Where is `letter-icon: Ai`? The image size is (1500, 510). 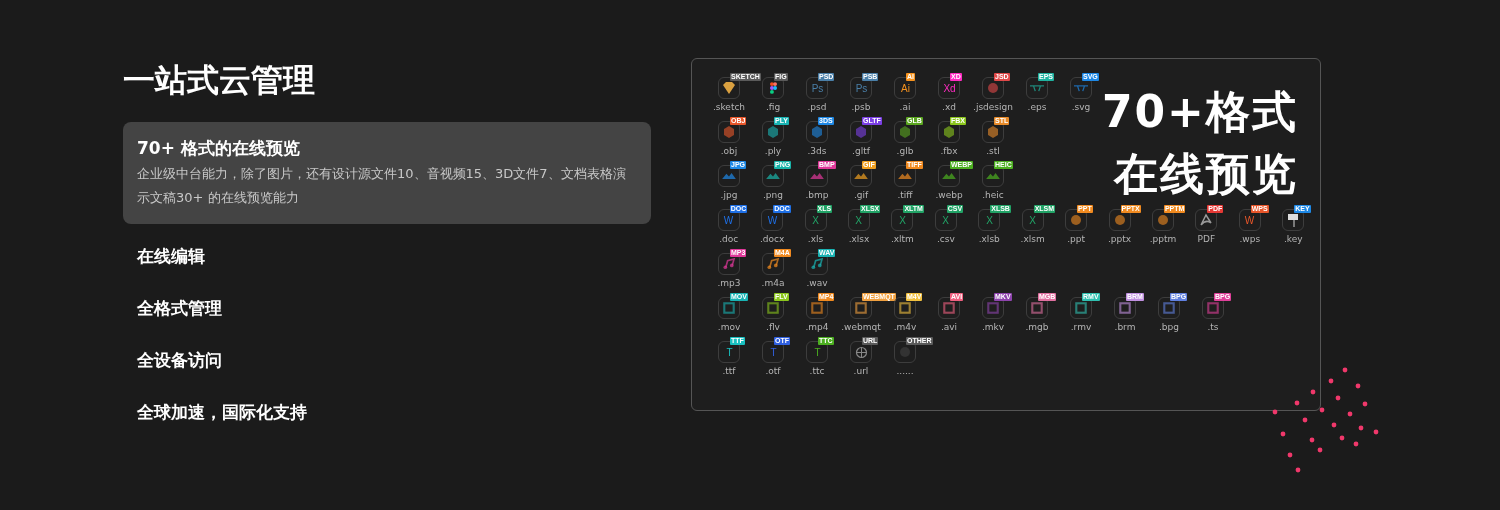
letter-icon: Ai is located at coordinates (905, 88).